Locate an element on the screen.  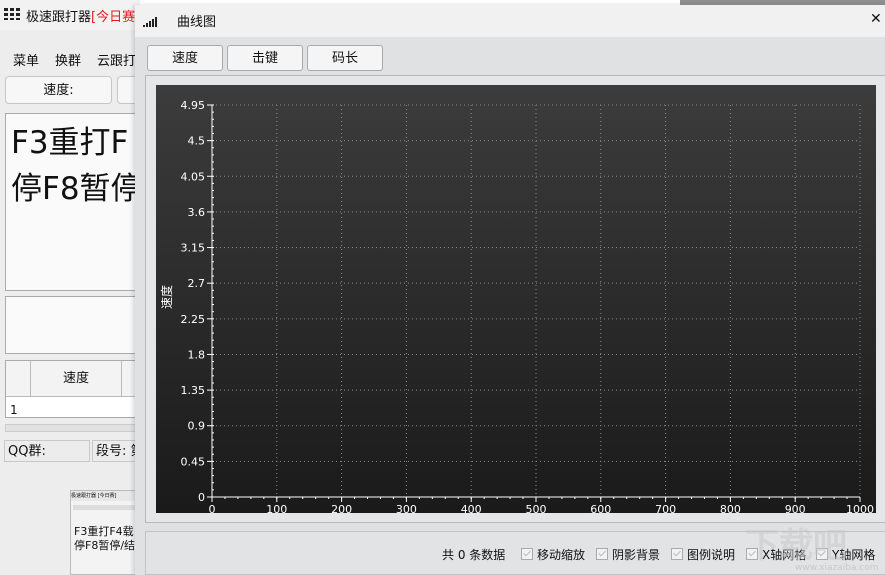
close-icon: ✕ is located at coordinates (876, 19).